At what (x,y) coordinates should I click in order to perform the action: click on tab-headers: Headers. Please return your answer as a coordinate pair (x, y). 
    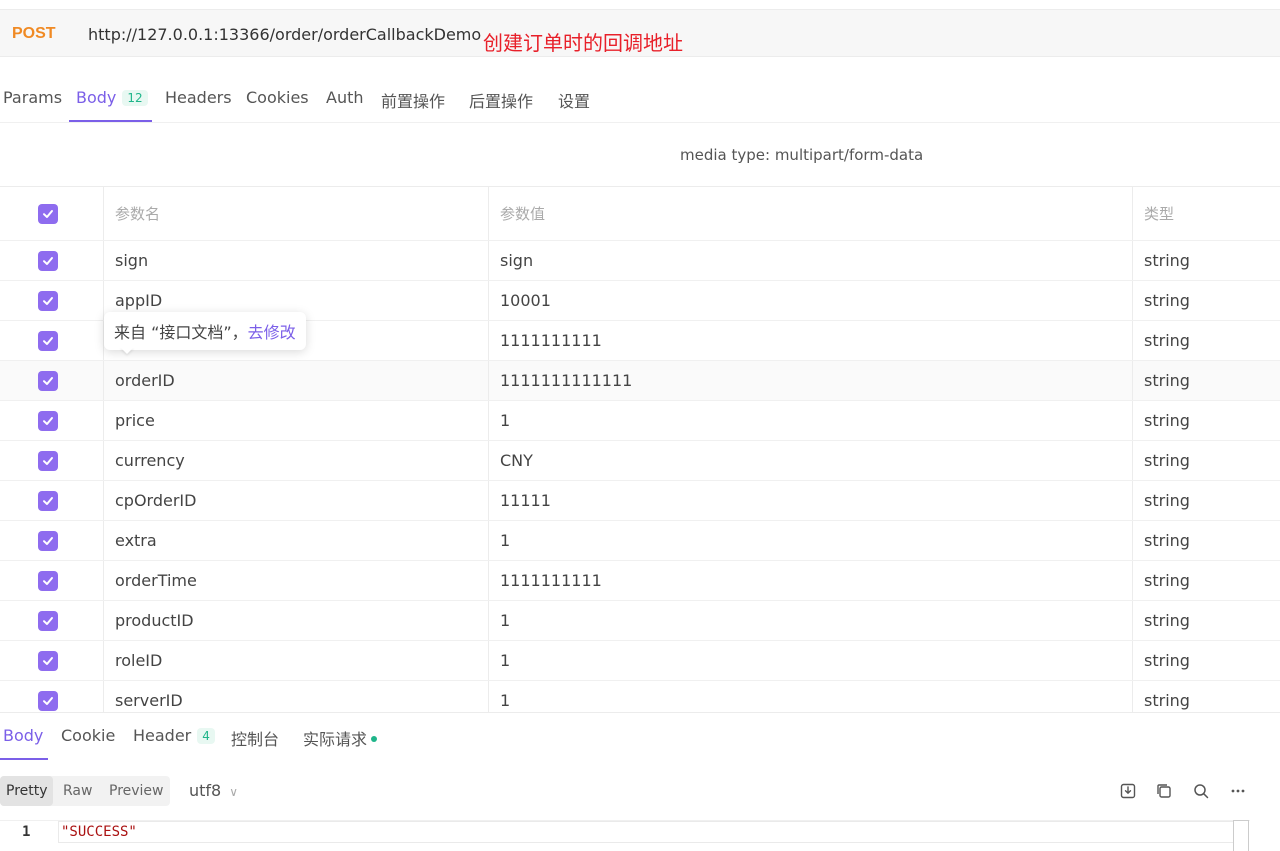
    Looking at the image, I should click on (198, 97).